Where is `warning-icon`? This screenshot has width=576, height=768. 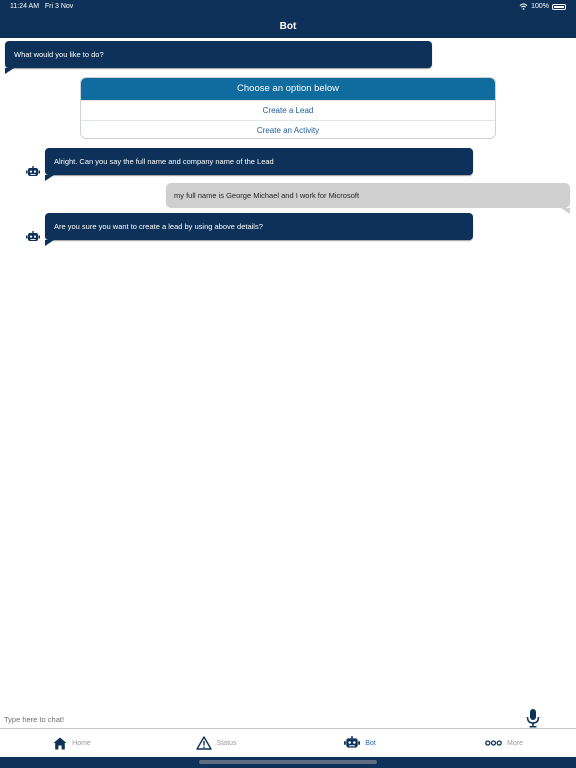 warning-icon is located at coordinates (203, 743).